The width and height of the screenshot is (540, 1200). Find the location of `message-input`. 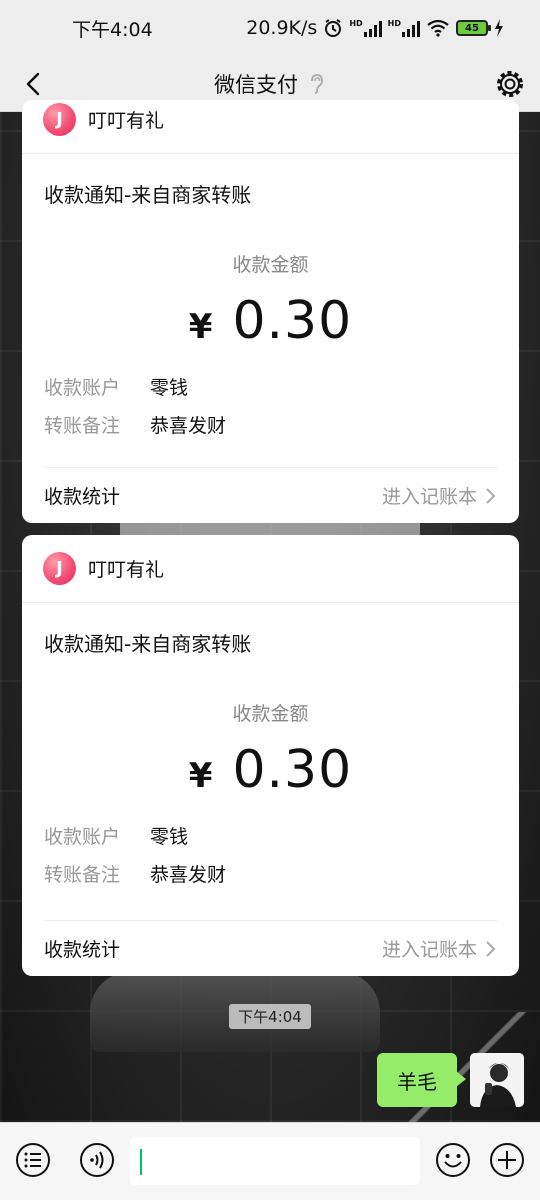

message-input is located at coordinates (275, 1161).